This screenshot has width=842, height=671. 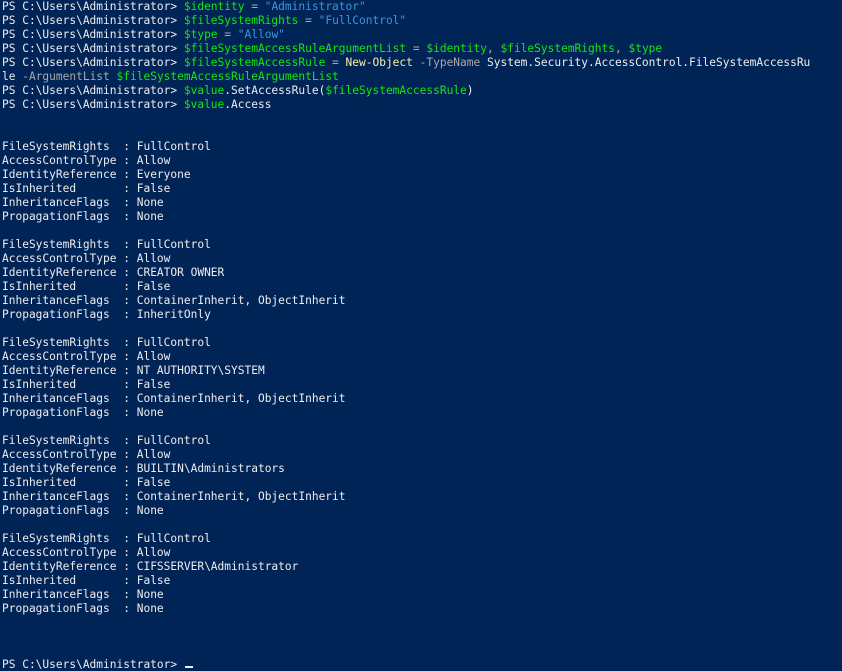 What do you see at coordinates (422, 315) in the screenshot?
I see `access-rule-field-propagation: PropagationFlags : InheritOnly` at bounding box center [422, 315].